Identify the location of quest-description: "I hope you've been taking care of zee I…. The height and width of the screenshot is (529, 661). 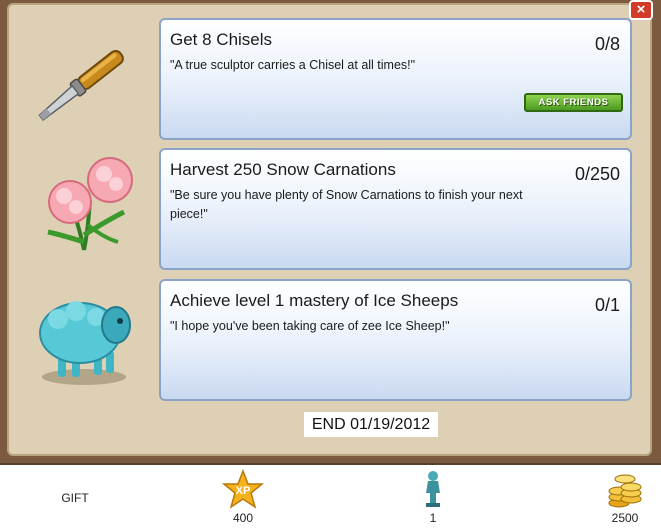
(310, 326).